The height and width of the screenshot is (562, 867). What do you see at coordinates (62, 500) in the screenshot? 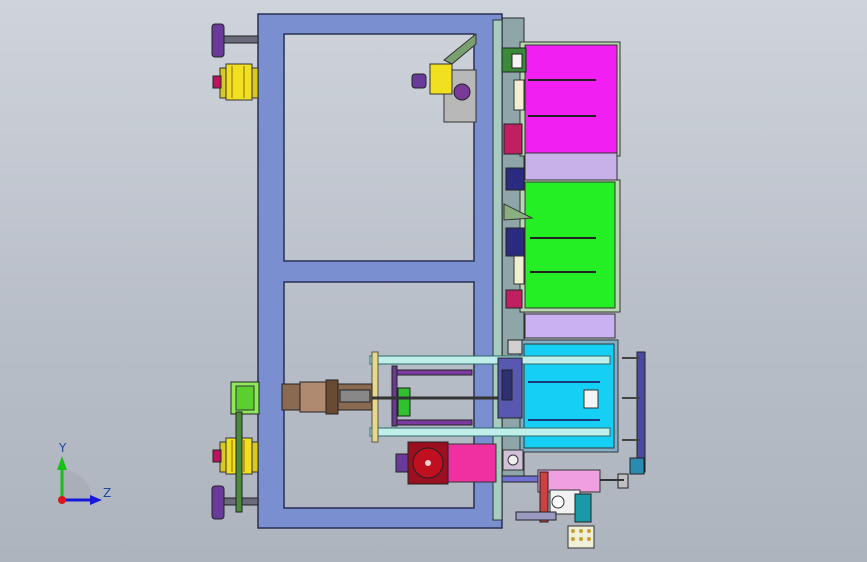
I see `x-axis-dot` at bounding box center [62, 500].